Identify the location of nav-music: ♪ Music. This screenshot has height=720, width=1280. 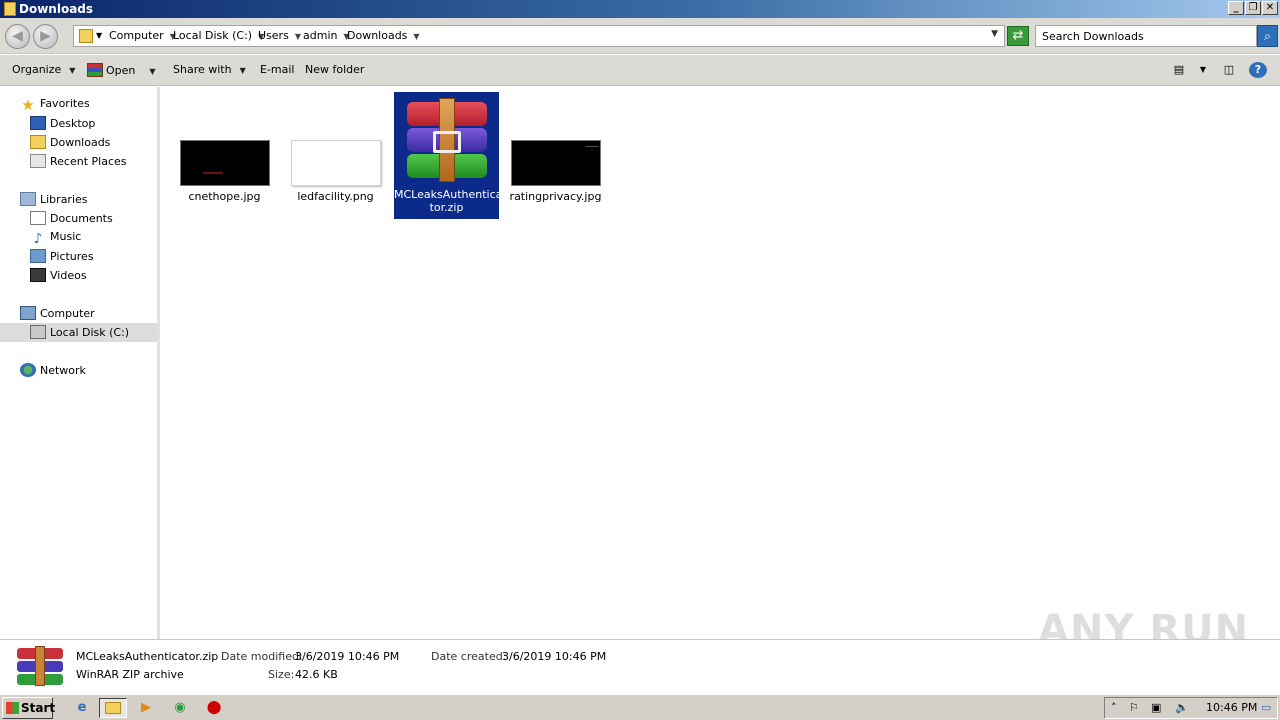
(56, 239).